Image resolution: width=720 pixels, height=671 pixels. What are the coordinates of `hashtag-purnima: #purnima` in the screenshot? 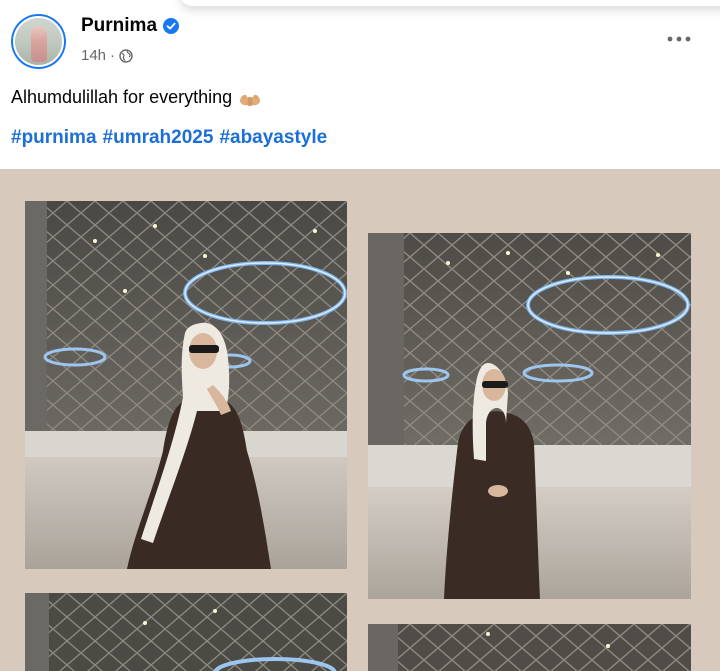 It's located at (54, 138).